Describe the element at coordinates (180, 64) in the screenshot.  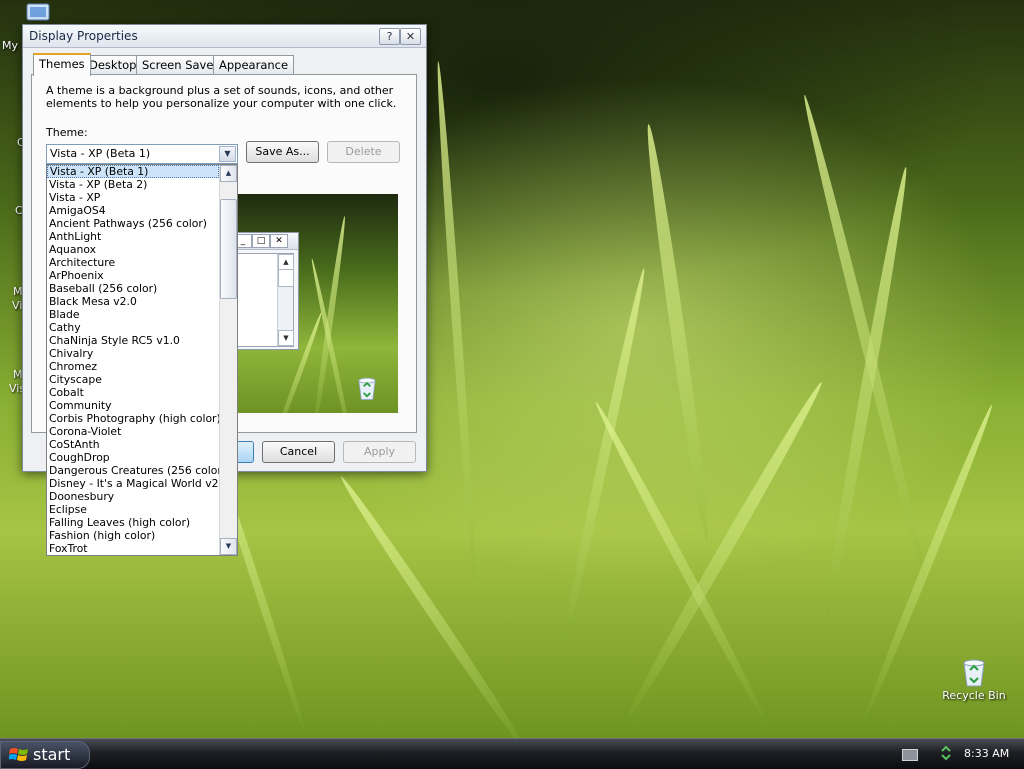
I see `tab-screen-saver: Screen Saver` at that location.